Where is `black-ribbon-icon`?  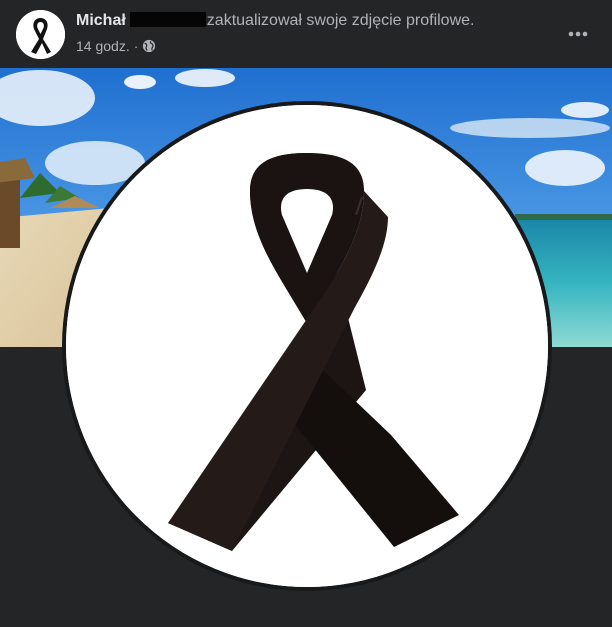
black-ribbon-icon is located at coordinates (40, 34).